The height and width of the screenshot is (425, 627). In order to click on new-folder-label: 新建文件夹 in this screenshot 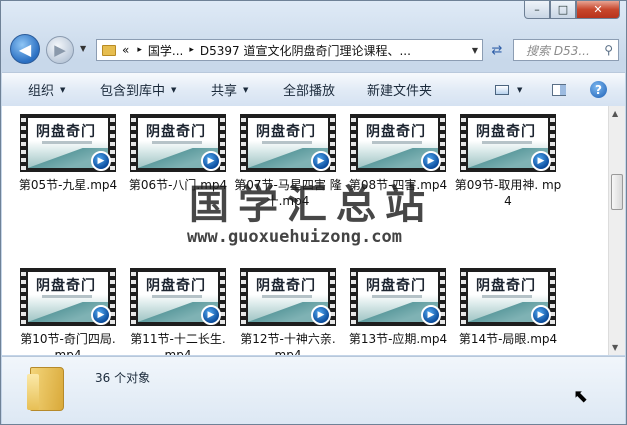, I will do `click(400, 91)`.